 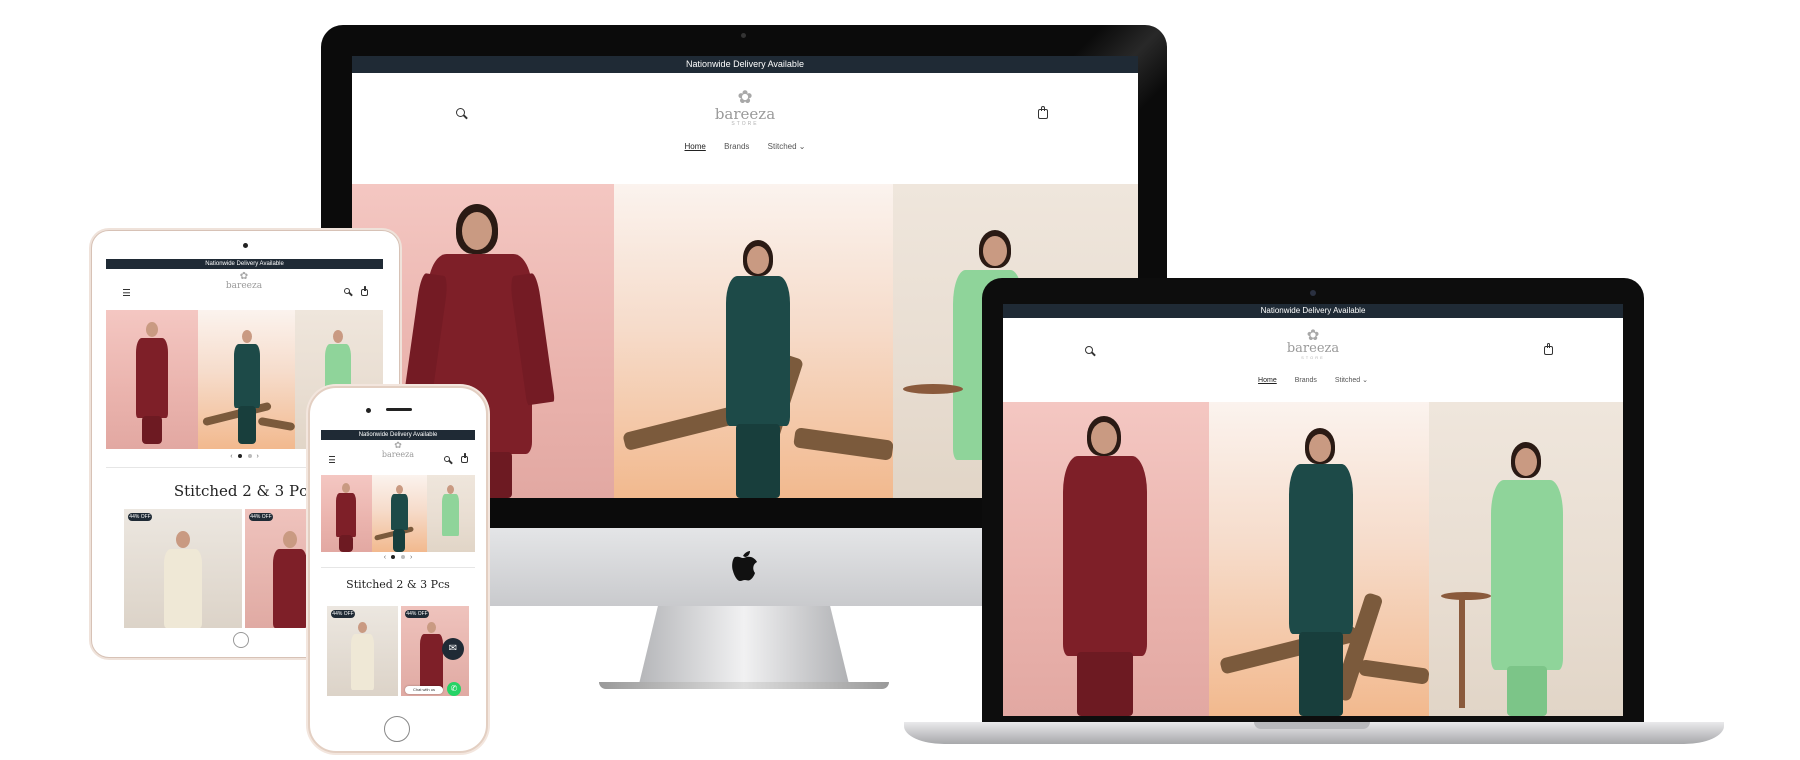 I want to click on chat-label: Chat with us, so click(x=424, y=690).